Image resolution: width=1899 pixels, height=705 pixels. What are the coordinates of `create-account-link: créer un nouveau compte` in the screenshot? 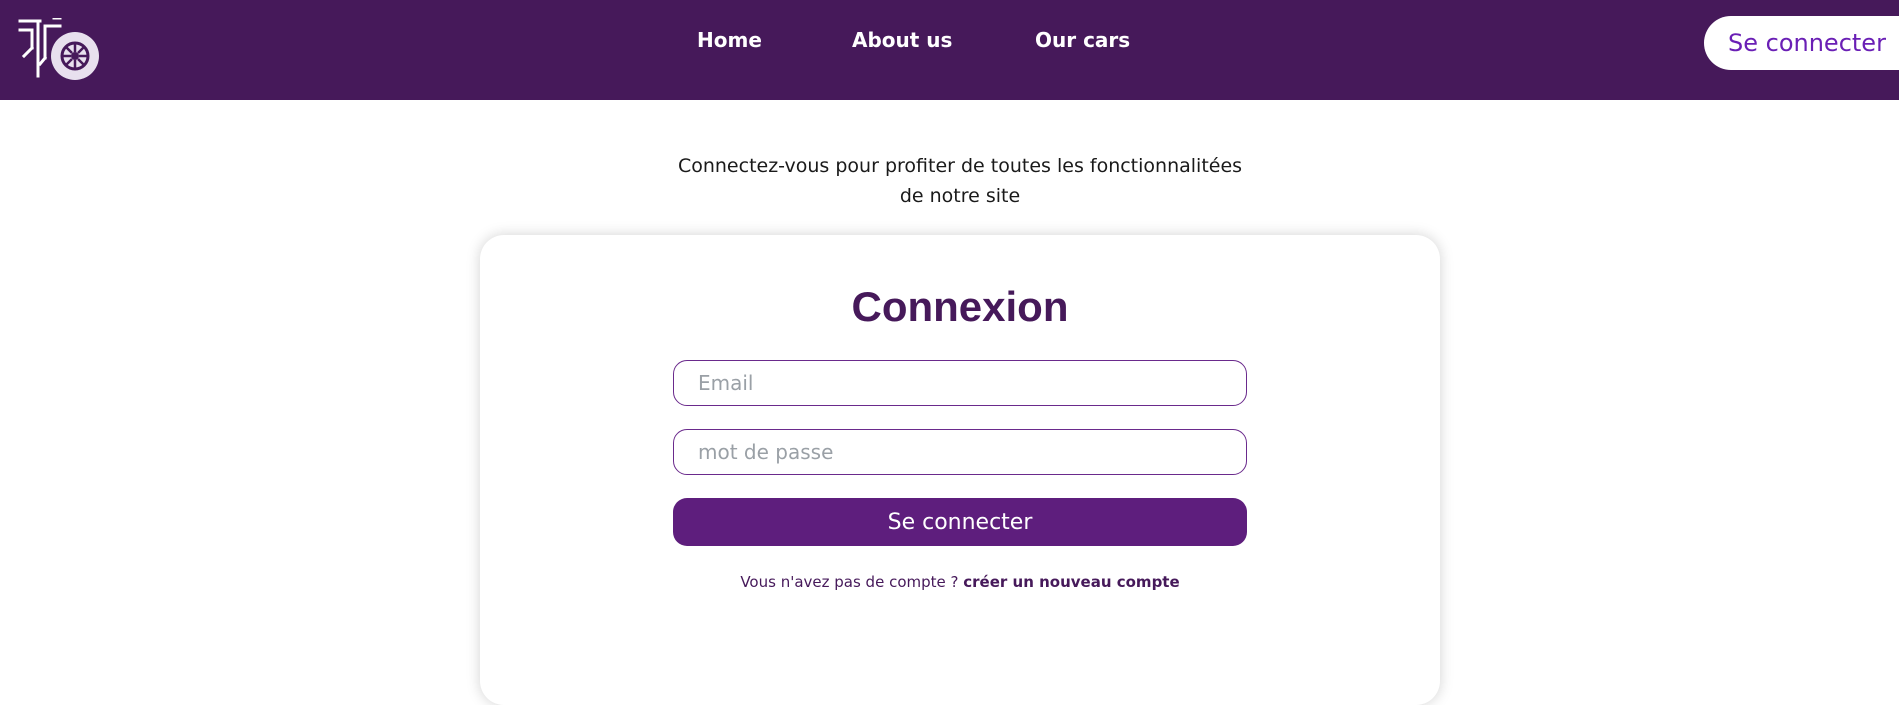 It's located at (1071, 582).